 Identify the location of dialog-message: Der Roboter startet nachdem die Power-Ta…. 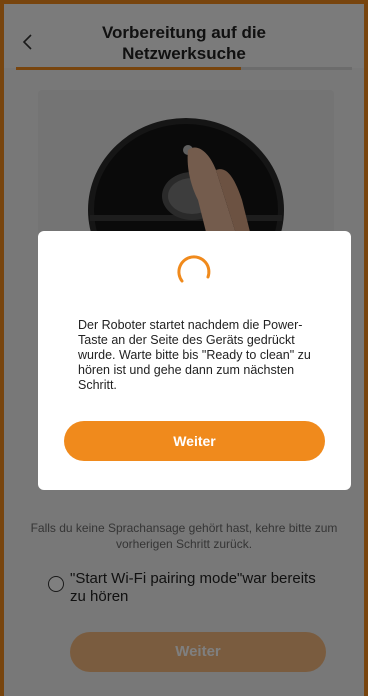
(194, 355).